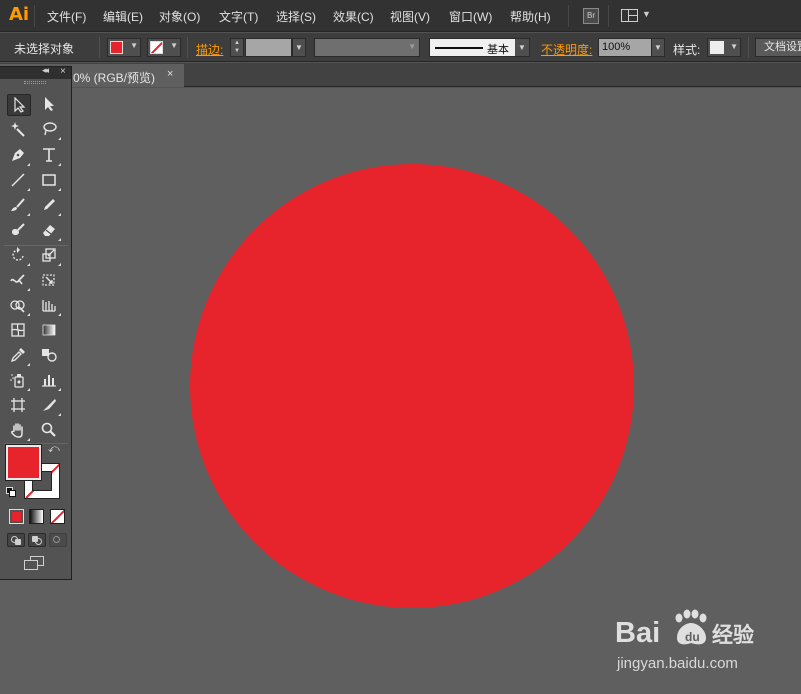 This screenshot has height=694, width=801. What do you see at coordinates (54, 449) in the screenshot?
I see `swap-fill-stroke-icon: ⤺` at bounding box center [54, 449].